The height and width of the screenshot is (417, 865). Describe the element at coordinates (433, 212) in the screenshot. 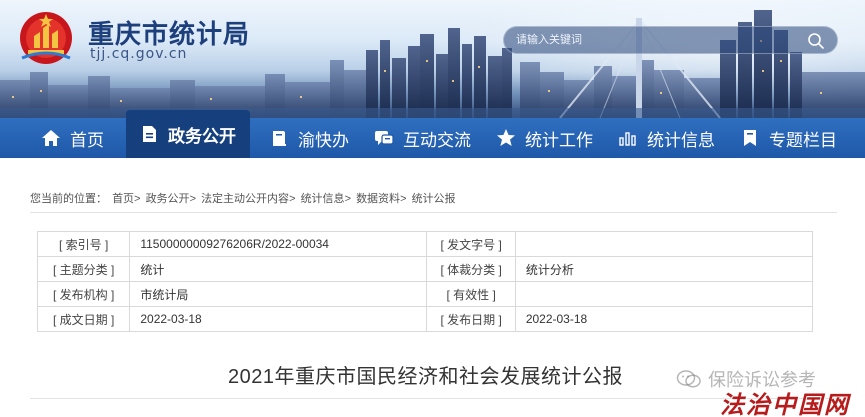

I see `breadcrumb-divider` at that location.